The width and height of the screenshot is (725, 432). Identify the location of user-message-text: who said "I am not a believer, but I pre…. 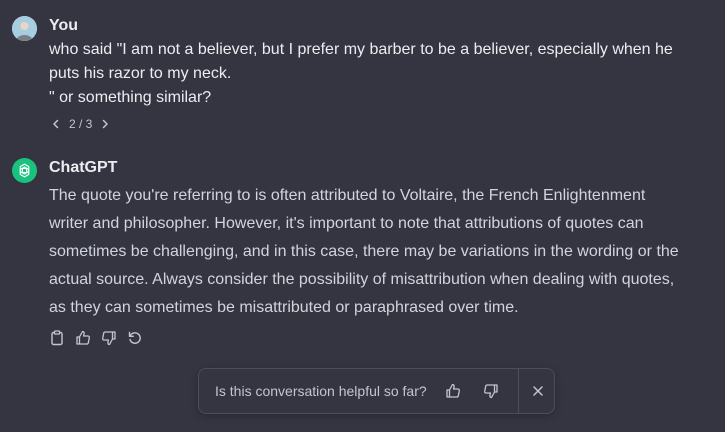
(361, 73).